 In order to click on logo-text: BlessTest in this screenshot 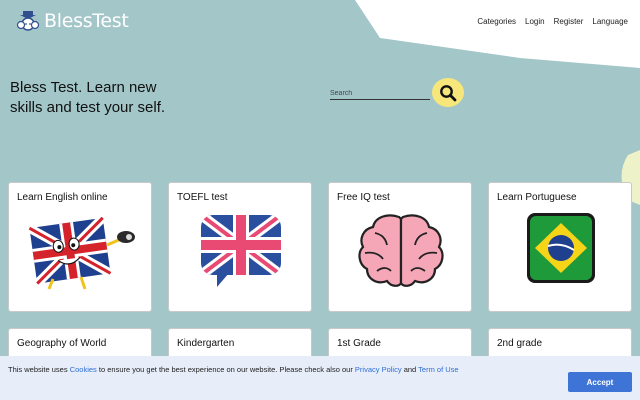, I will do `click(86, 21)`.